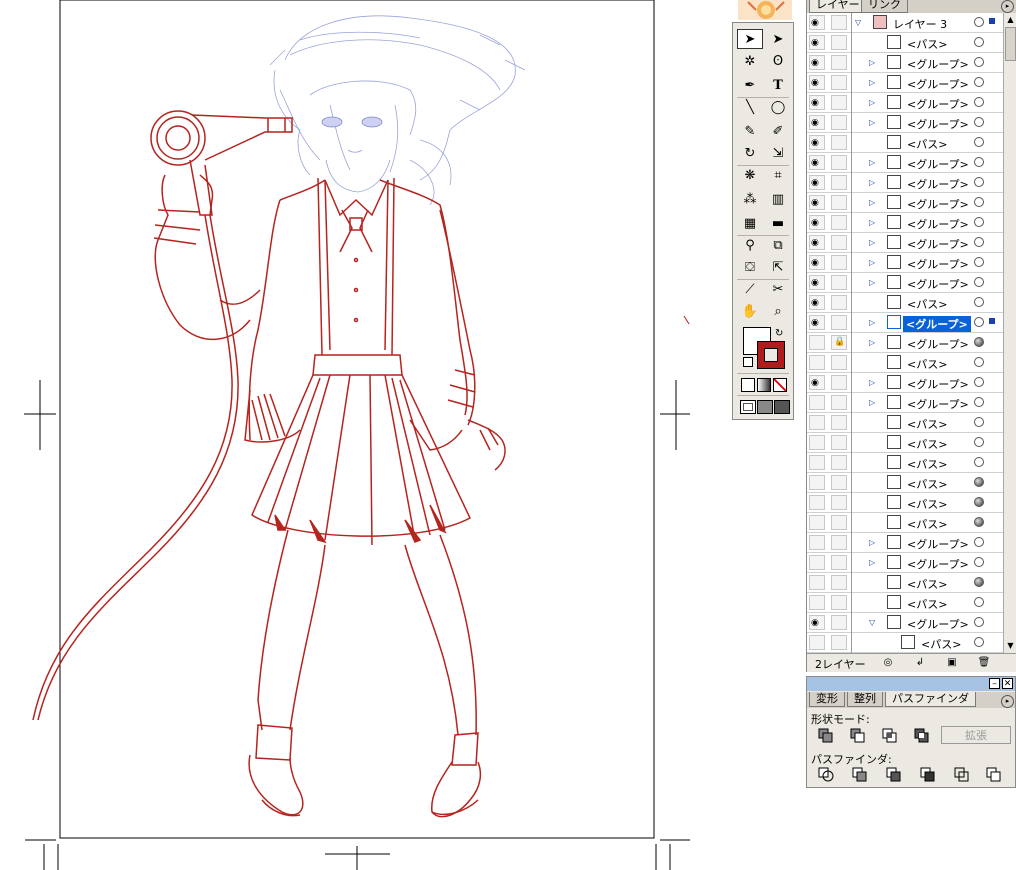  What do you see at coordinates (994, 683) in the screenshot?
I see `minimize-icon: –` at bounding box center [994, 683].